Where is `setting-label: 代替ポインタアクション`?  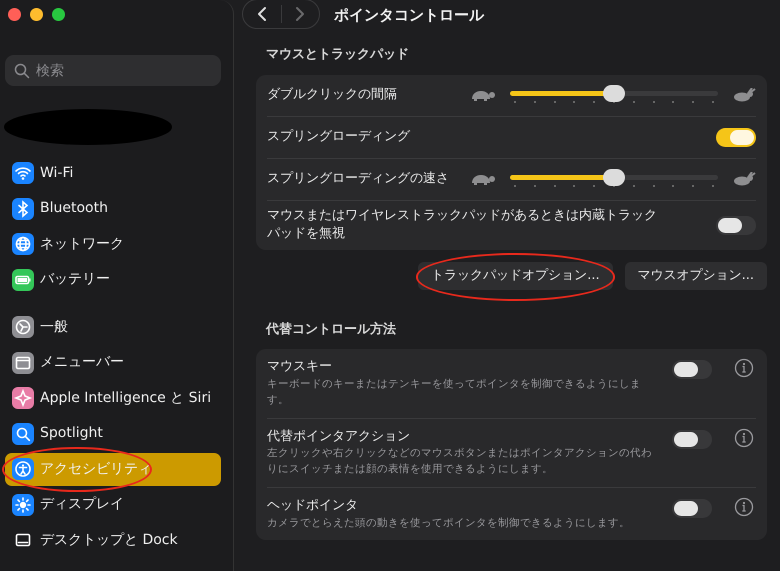
setting-label: 代替ポインタアクション is located at coordinates (339, 437).